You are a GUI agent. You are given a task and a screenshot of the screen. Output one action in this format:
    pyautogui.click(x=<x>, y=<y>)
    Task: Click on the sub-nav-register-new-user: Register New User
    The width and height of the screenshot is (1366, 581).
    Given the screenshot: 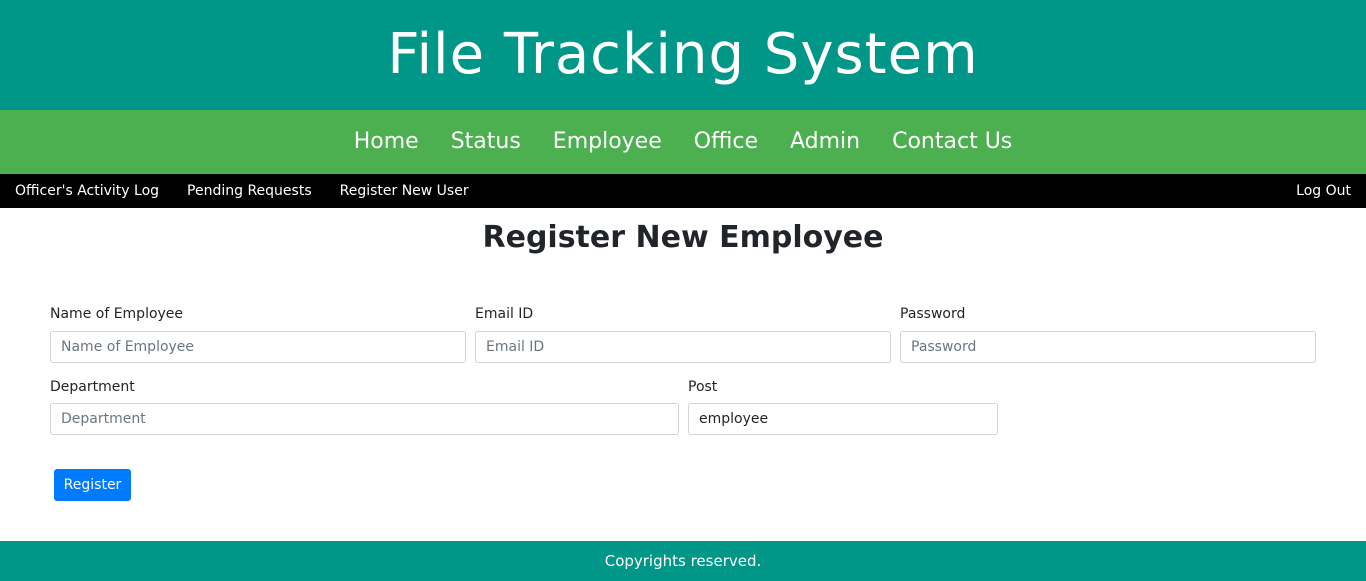 What is the action you would take?
    pyautogui.click(x=404, y=191)
    